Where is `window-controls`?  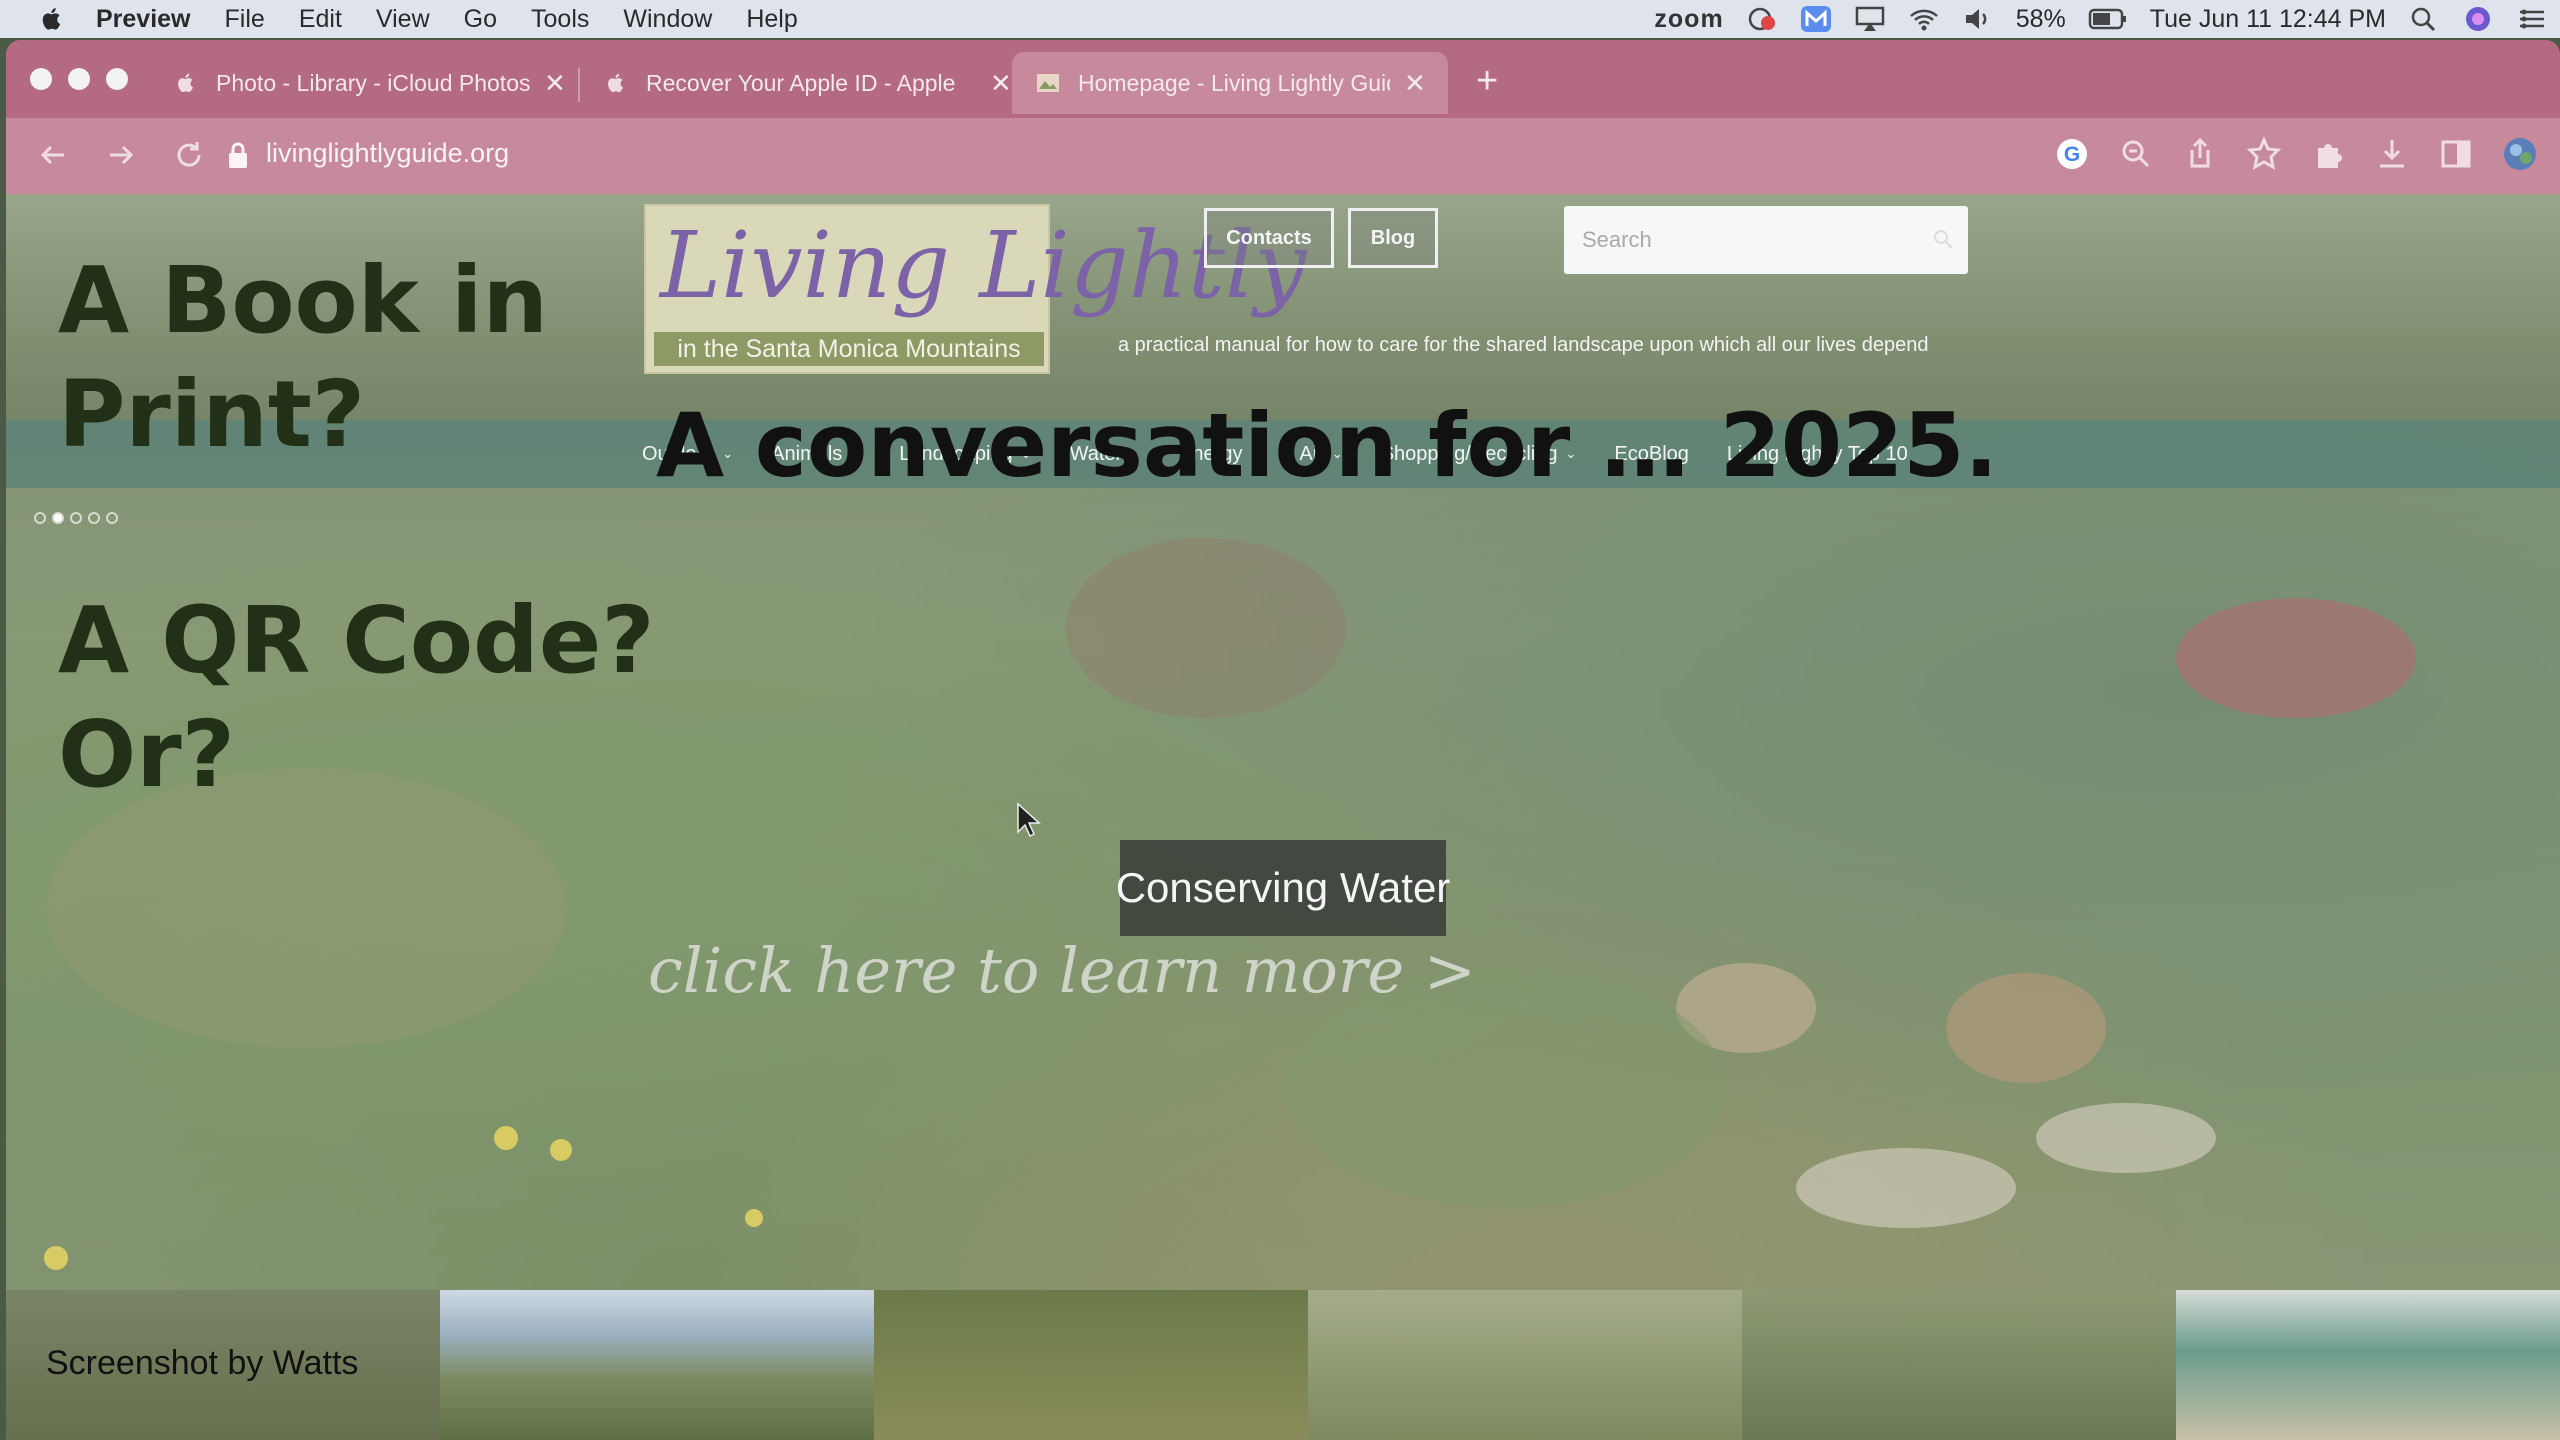
window-controls is located at coordinates (79, 79).